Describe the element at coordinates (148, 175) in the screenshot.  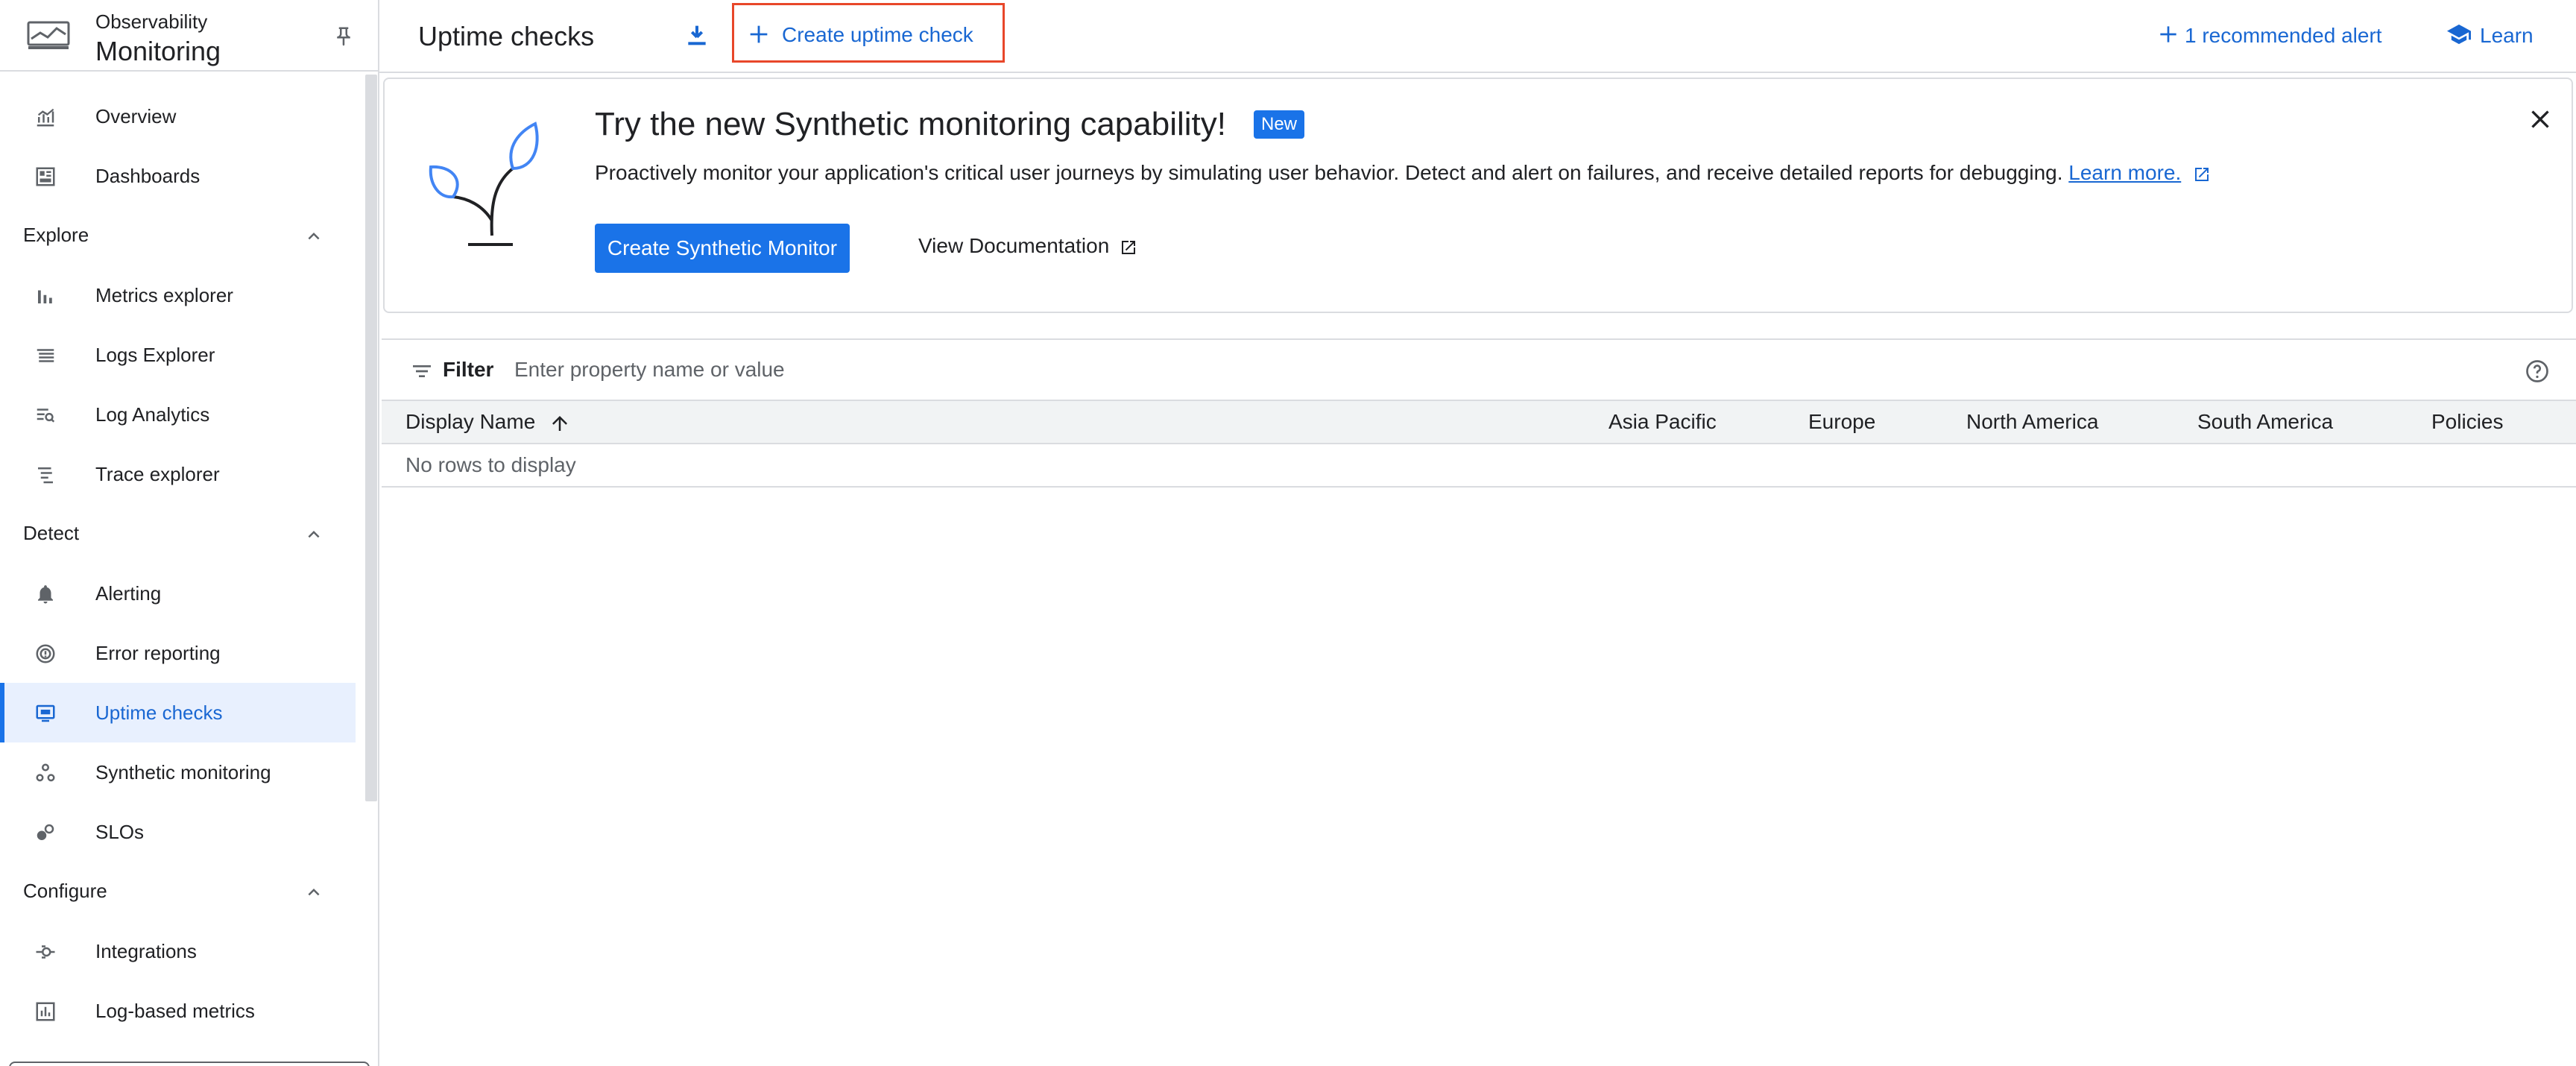
I see `sidebar-item-label: Dashboards` at that location.